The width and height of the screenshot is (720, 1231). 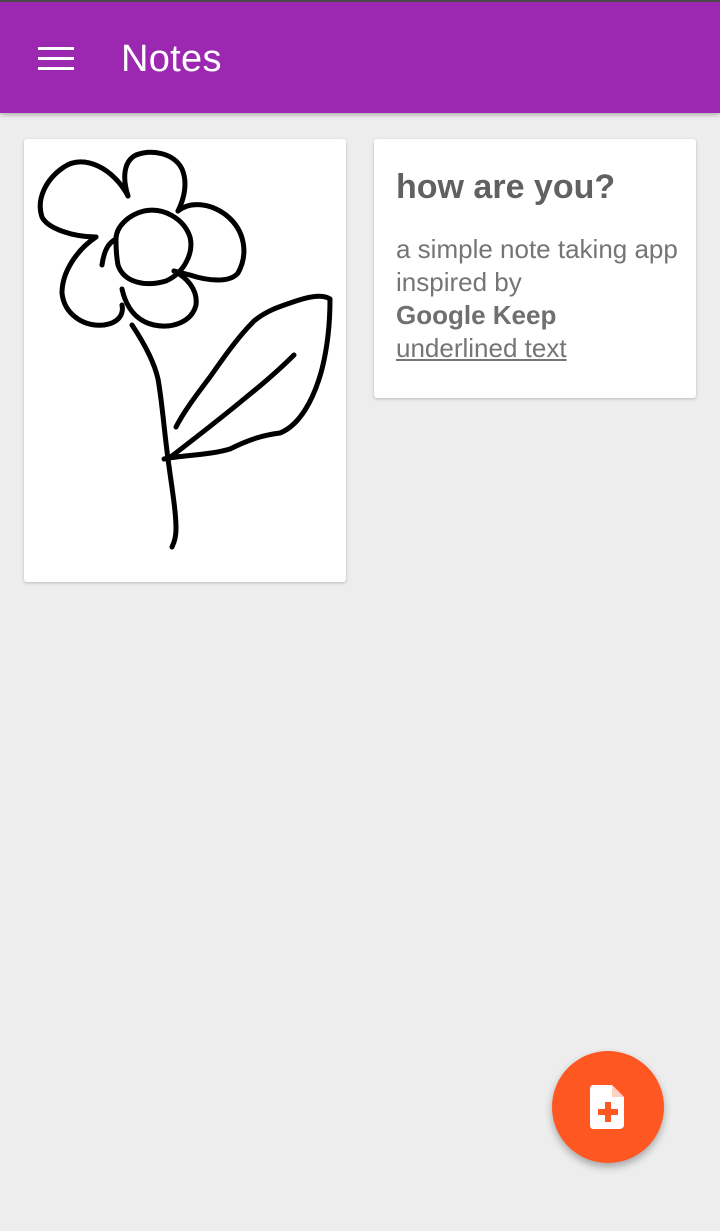 I want to click on note-body-underlined: underlined text, so click(x=481, y=348).